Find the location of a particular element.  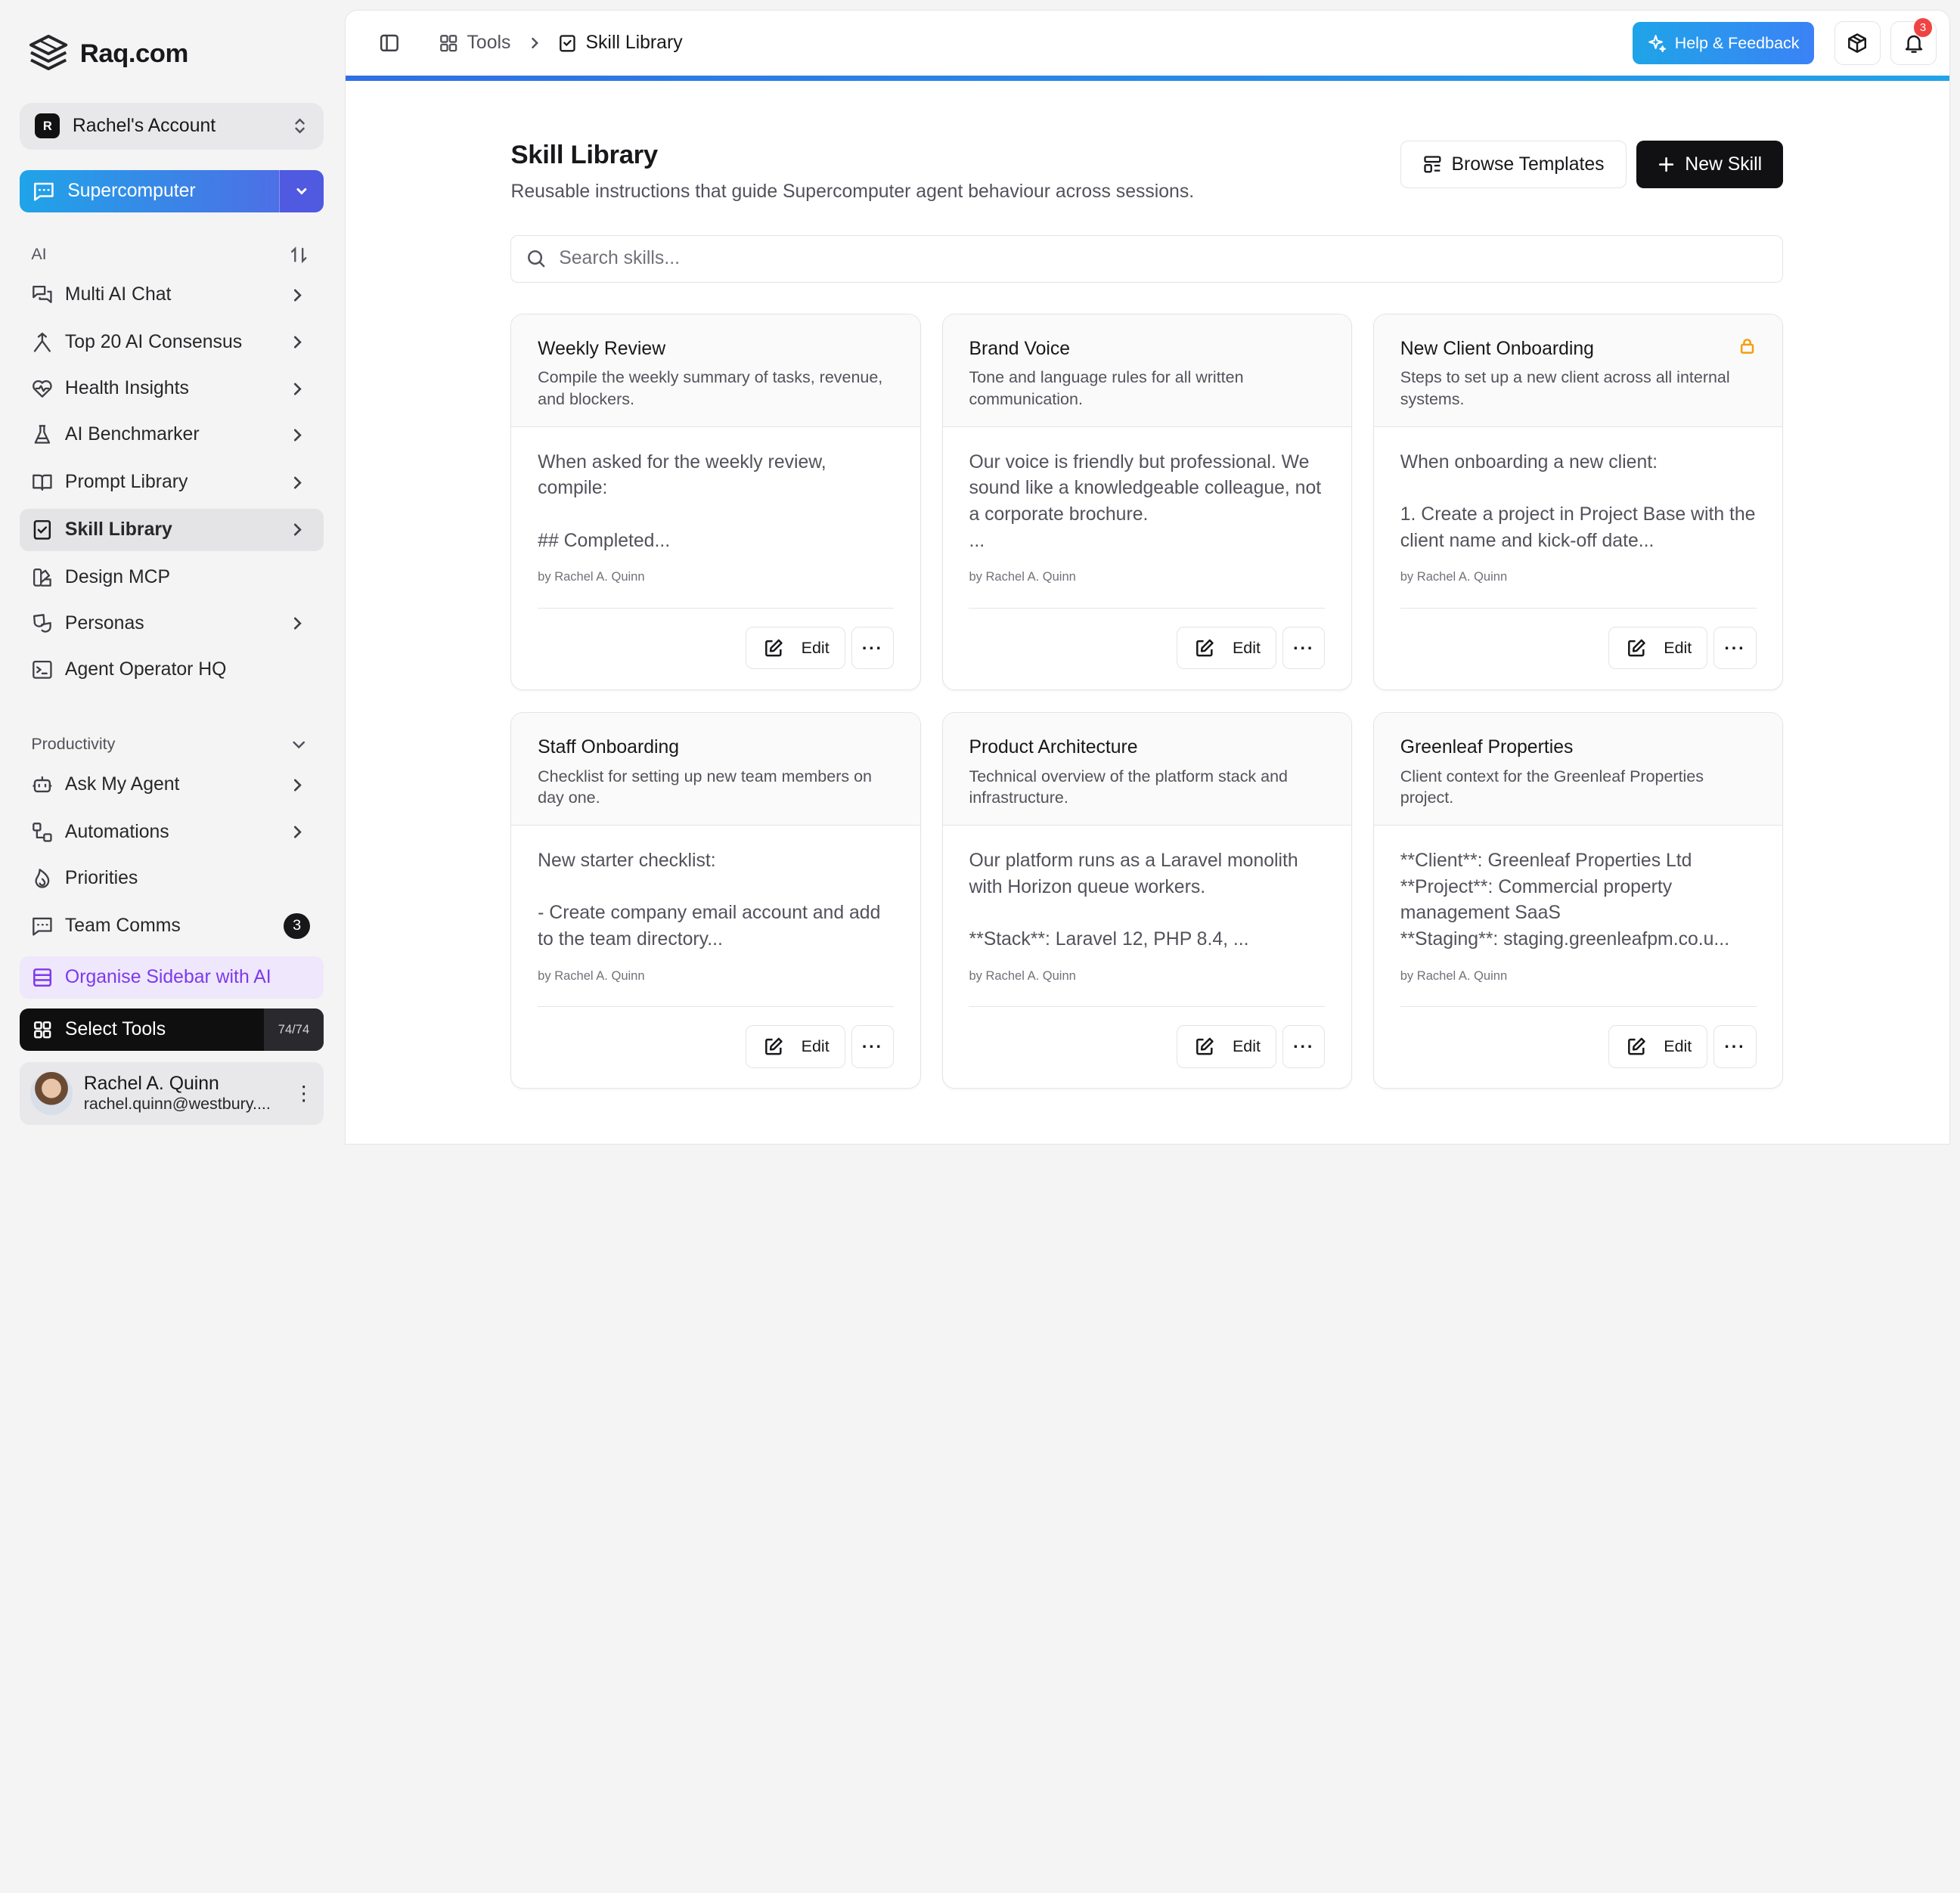

sidebar-item-design-mcp: Design MCP is located at coordinates (172, 577).